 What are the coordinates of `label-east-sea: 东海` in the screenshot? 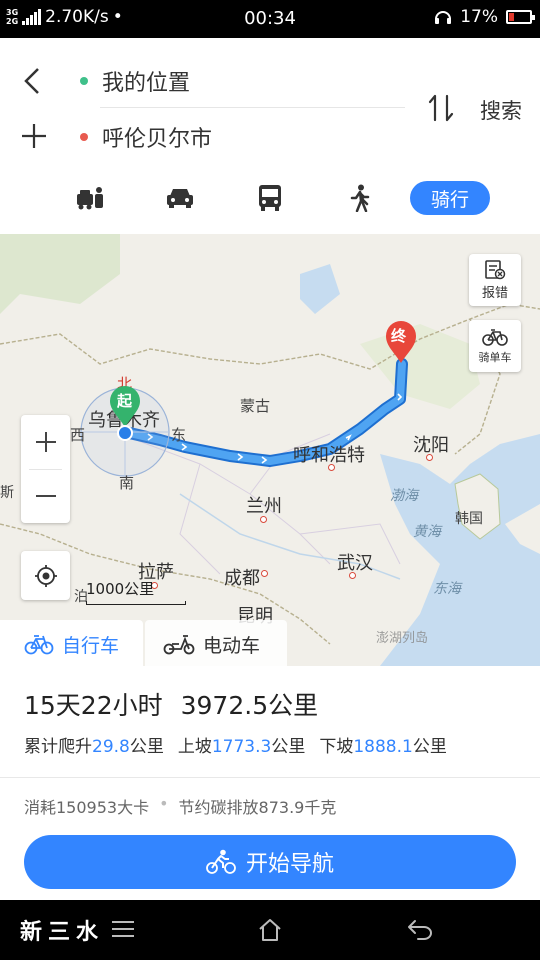 It's located at (447, 589).